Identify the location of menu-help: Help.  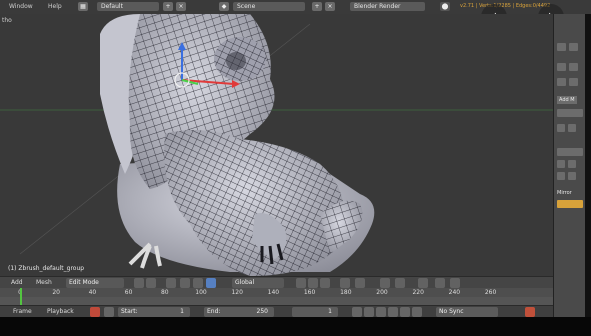
(55, 6).